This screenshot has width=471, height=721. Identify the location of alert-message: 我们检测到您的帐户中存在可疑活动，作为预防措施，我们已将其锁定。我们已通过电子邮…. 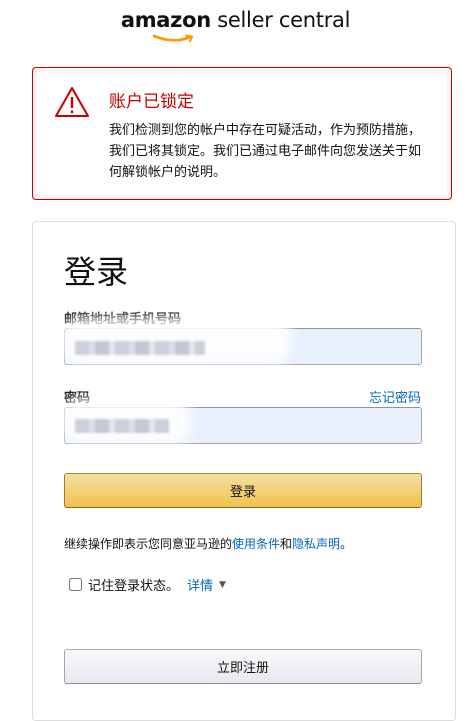
(265, 151).